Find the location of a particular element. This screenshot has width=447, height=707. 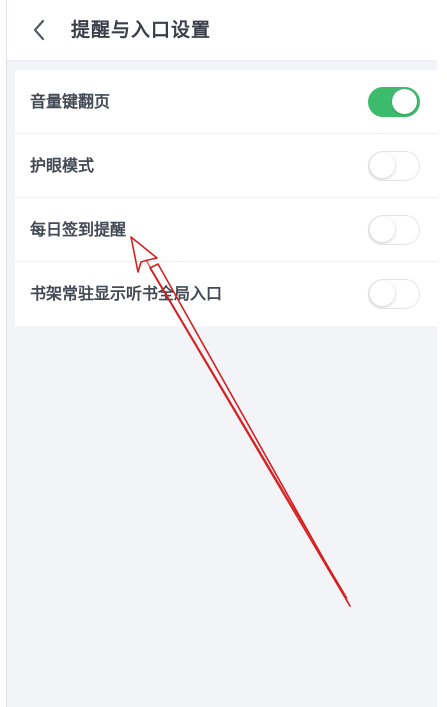

setting-row-daily-checkin-reminder: 每日签到提醒 is located at coordinates (226, 230).